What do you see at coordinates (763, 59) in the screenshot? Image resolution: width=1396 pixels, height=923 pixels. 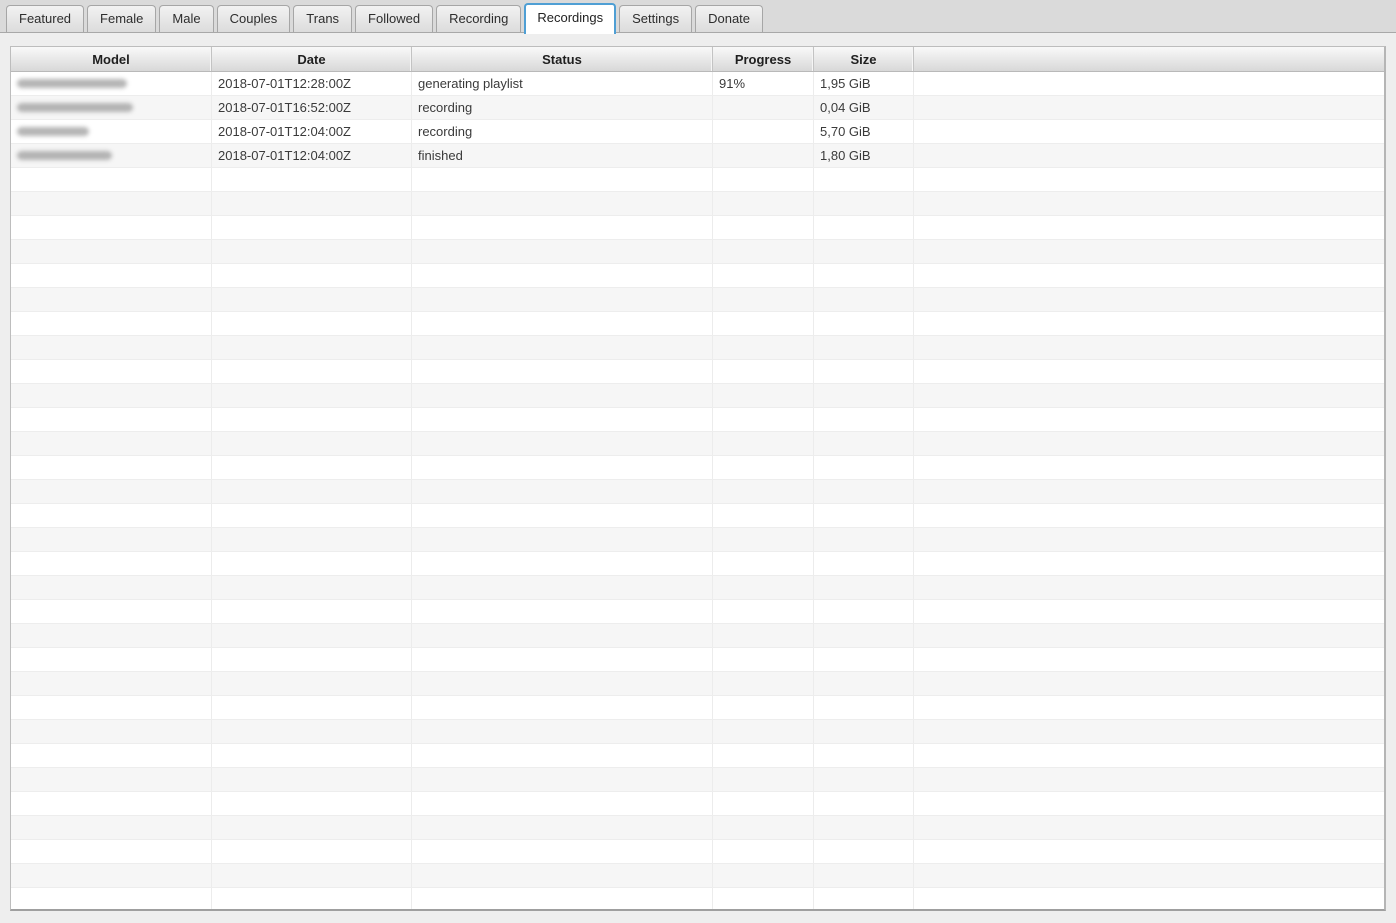 I see `column-header-progress: Progress` at bounding box center [763, 59].